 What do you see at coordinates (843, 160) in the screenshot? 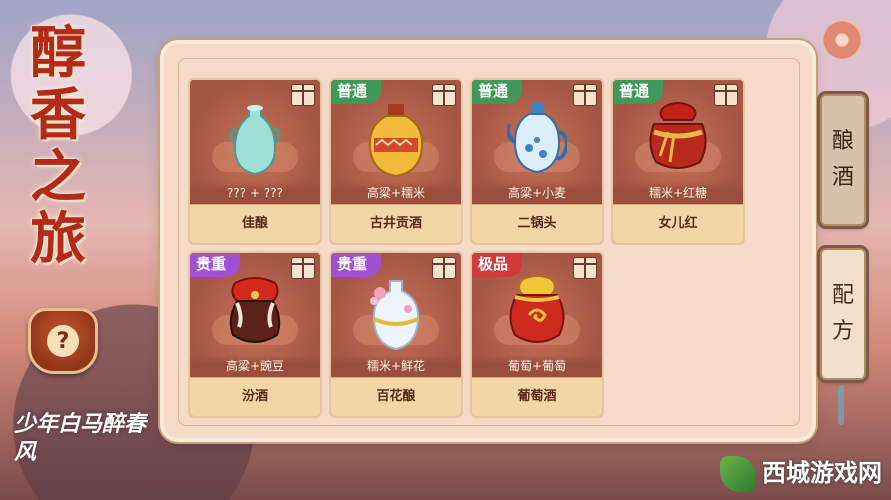
I see `tab-brew: 酿 酒` at bounding box center [843, 160].